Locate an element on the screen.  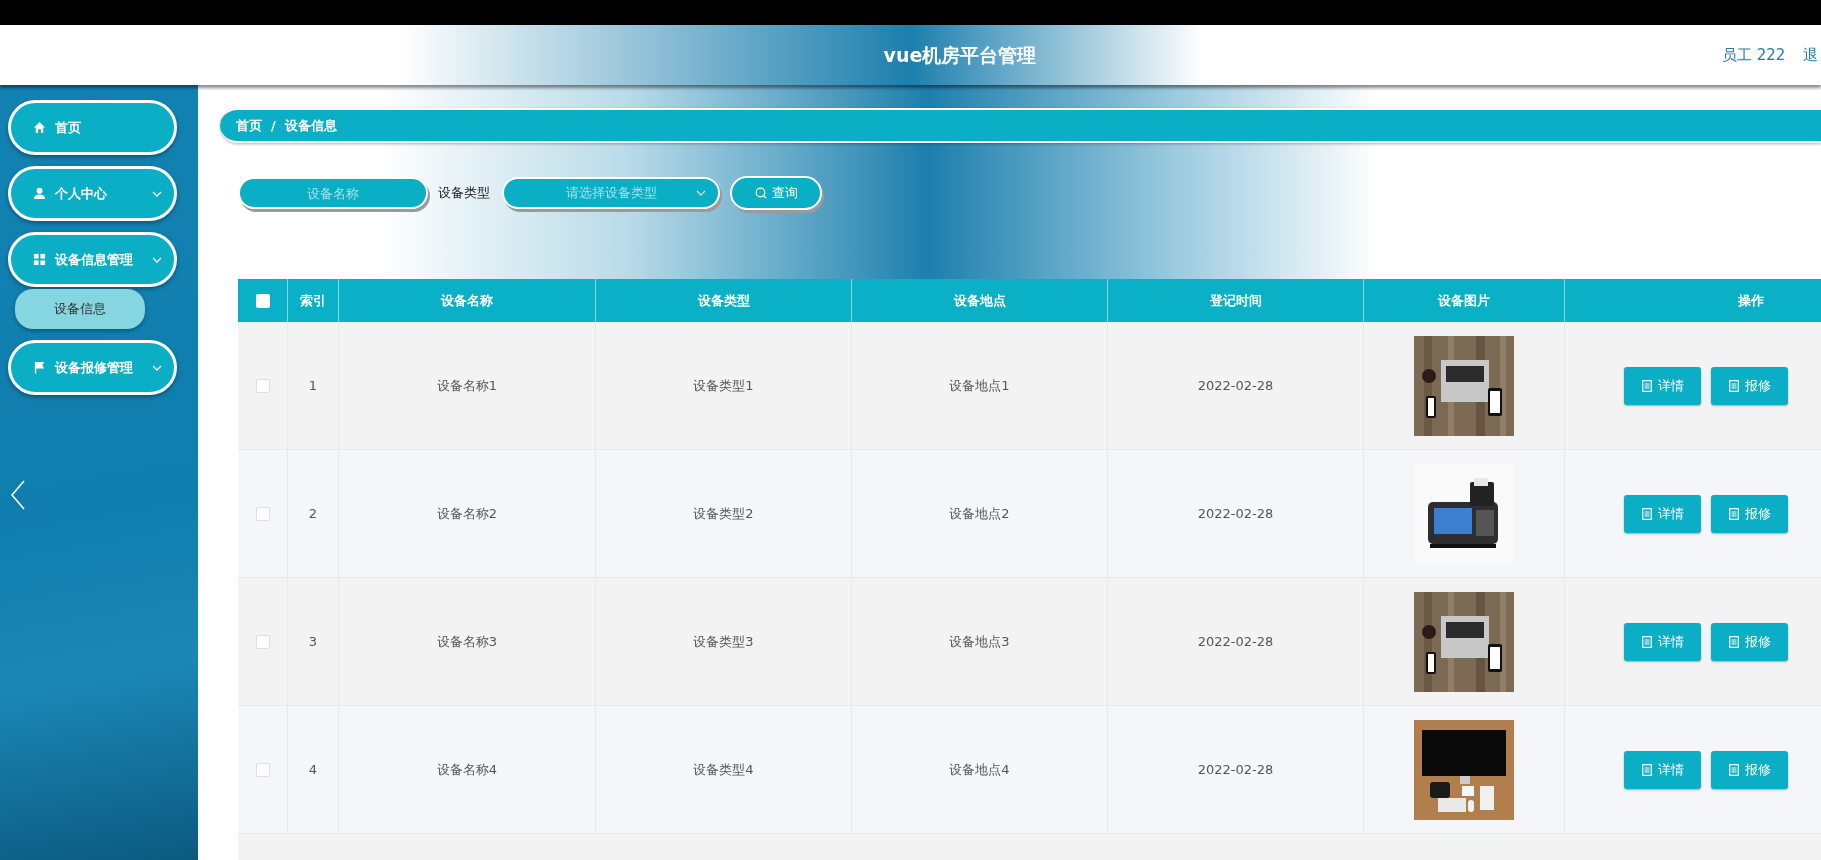
table-cell-text: 2 is located at coordinates (313, 513).